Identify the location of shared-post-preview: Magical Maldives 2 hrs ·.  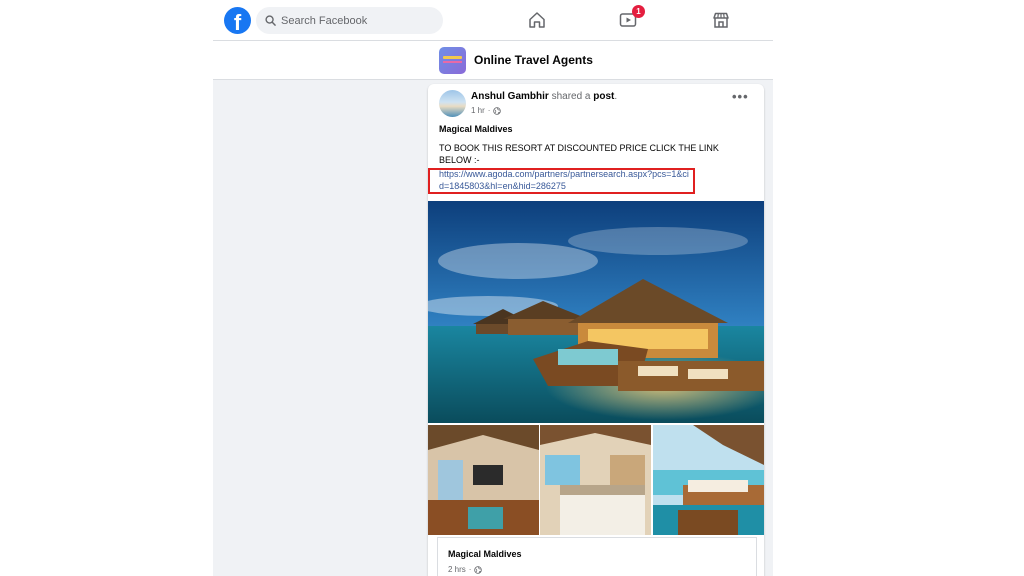
(597, 556).